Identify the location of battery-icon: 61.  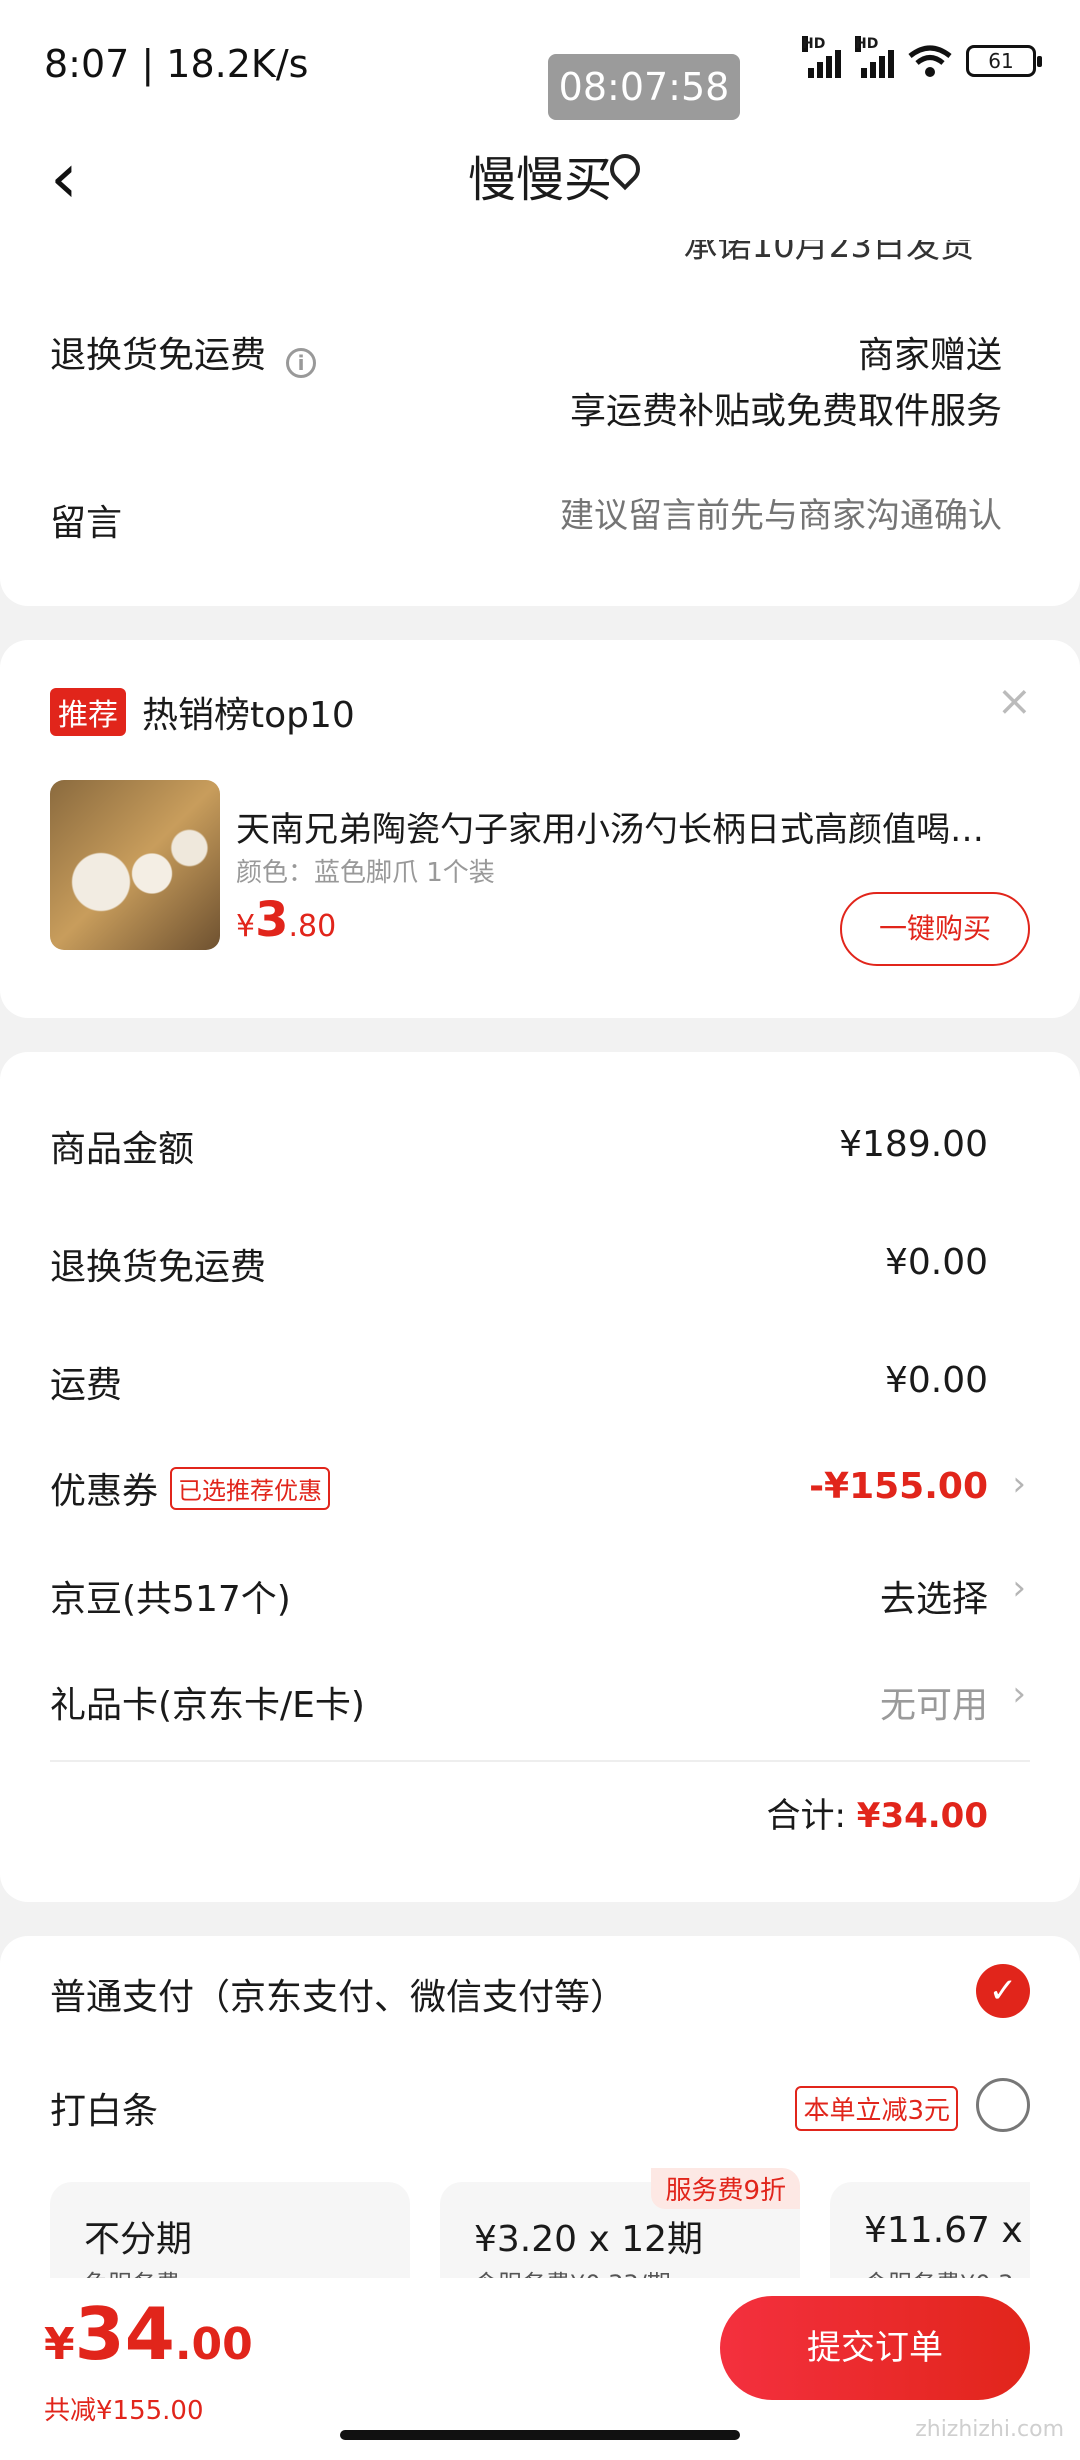
(1004, 61).